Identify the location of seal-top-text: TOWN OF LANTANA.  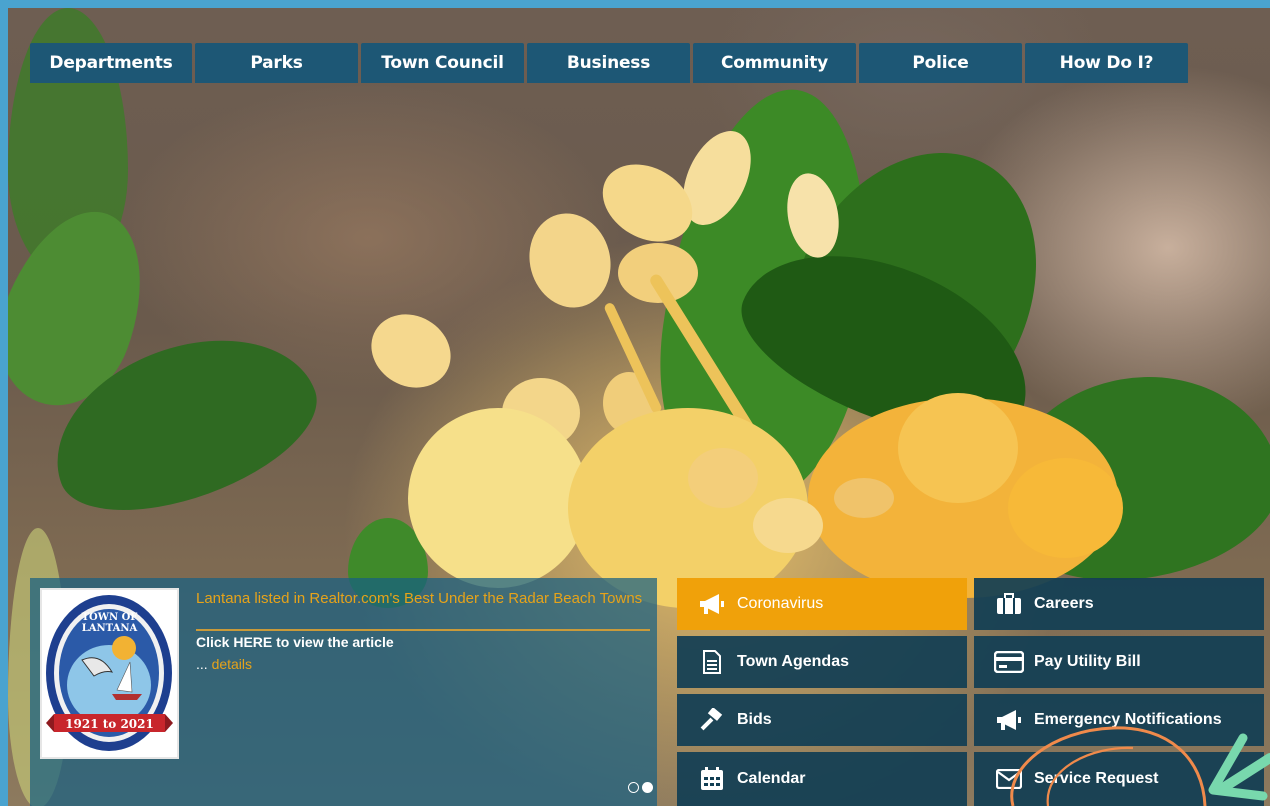
(109, 623).